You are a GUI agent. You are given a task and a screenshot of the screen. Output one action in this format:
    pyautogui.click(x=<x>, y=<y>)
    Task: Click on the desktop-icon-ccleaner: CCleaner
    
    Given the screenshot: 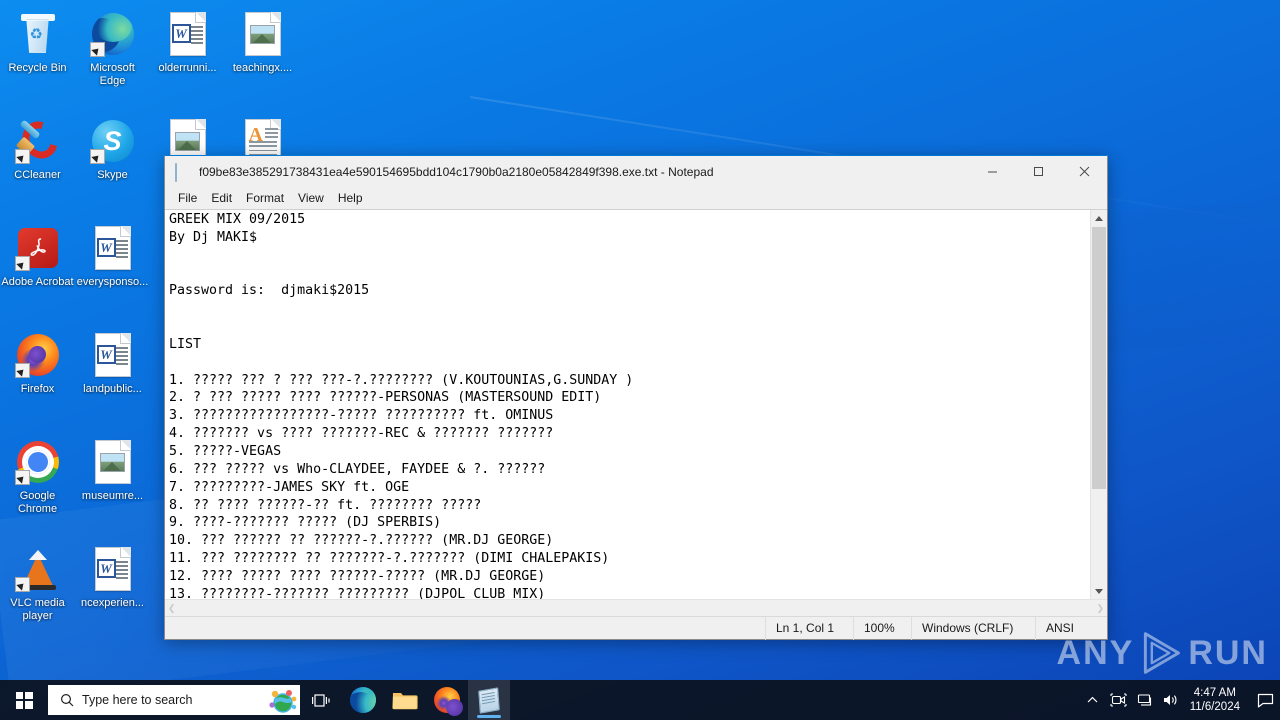 What is the action you would take?
    pyautogui.click(x=37, y=162)
    